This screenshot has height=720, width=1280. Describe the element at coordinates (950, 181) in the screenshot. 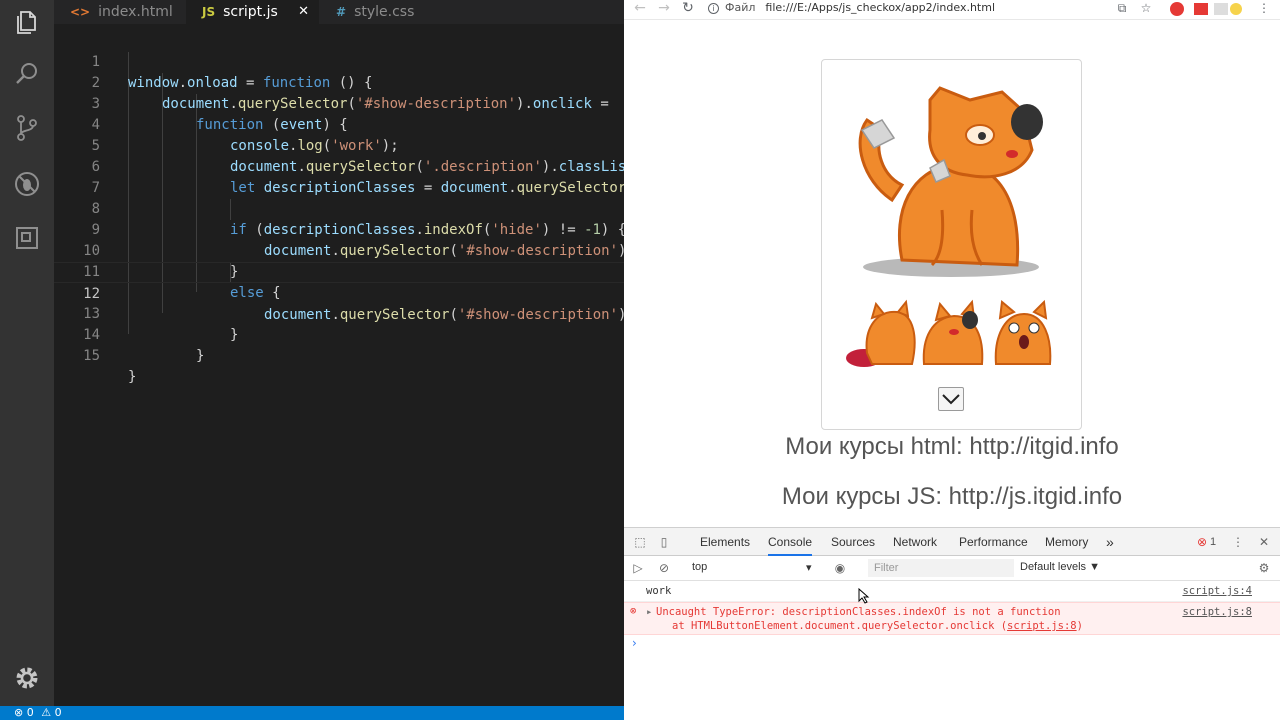

I see `cat-sticker-main` at that location.